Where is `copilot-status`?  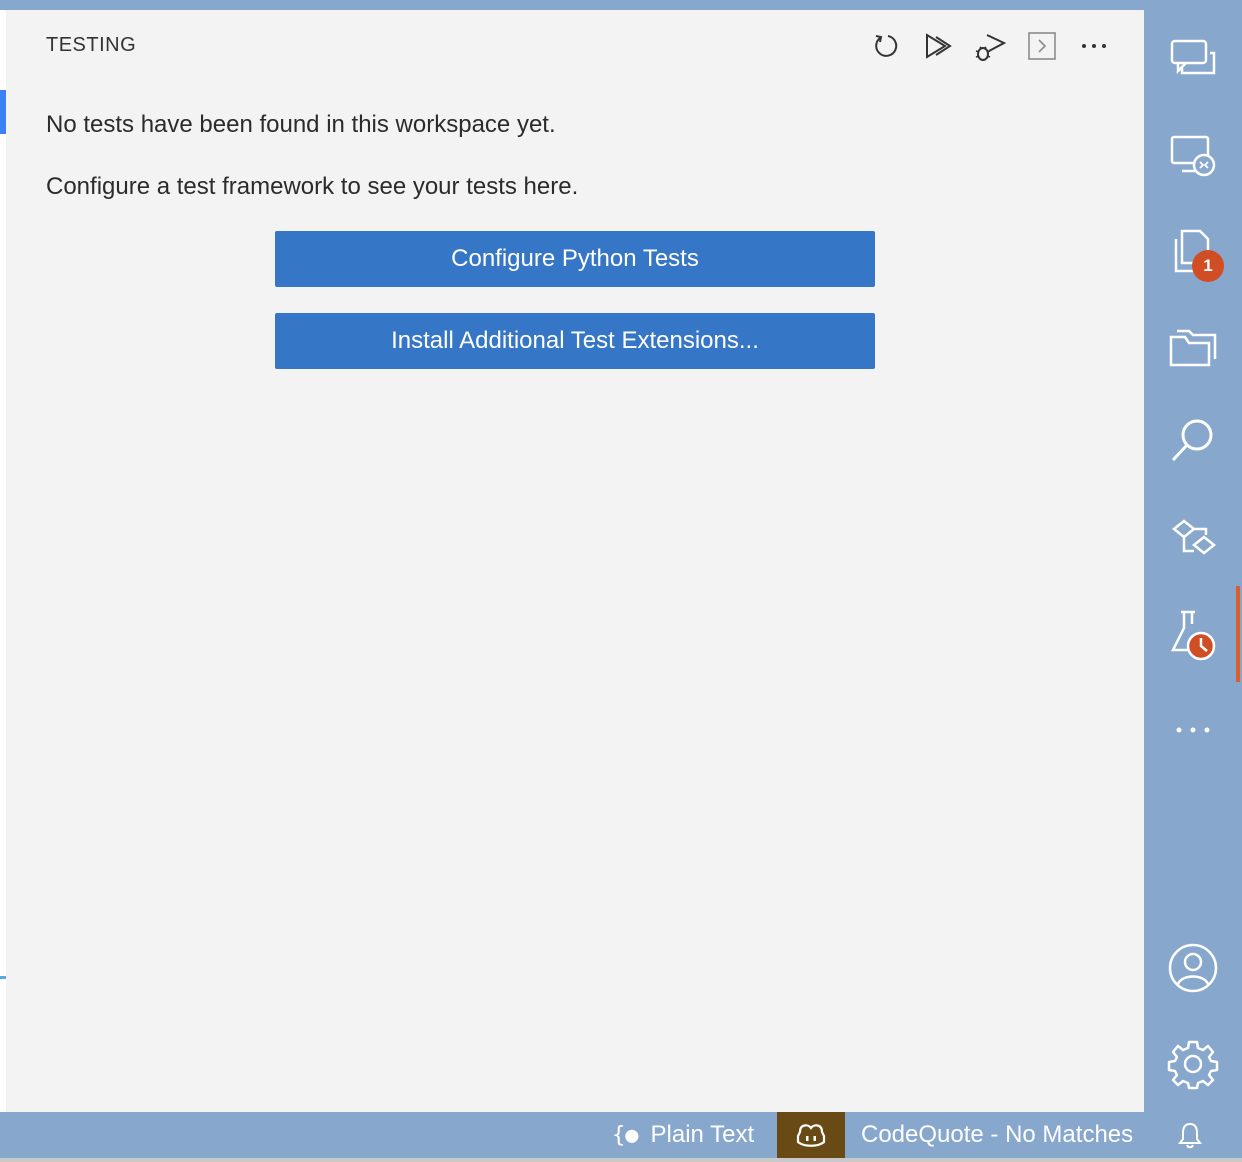
copilot-status is located at coordinates (811, 1135).